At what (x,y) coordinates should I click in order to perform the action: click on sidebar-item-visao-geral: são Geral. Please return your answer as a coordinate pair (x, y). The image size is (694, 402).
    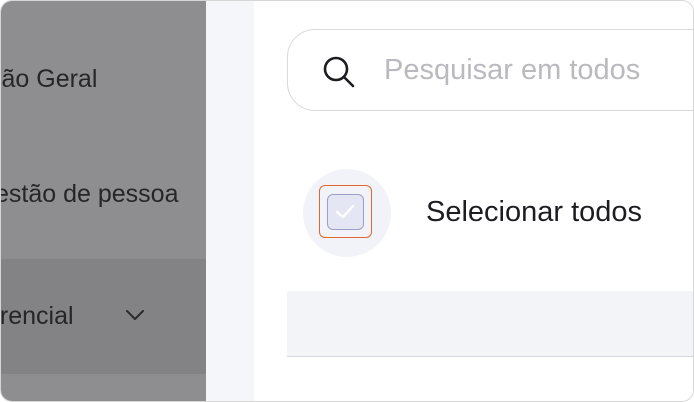
    Looking at the image, I should click on (103, 79).